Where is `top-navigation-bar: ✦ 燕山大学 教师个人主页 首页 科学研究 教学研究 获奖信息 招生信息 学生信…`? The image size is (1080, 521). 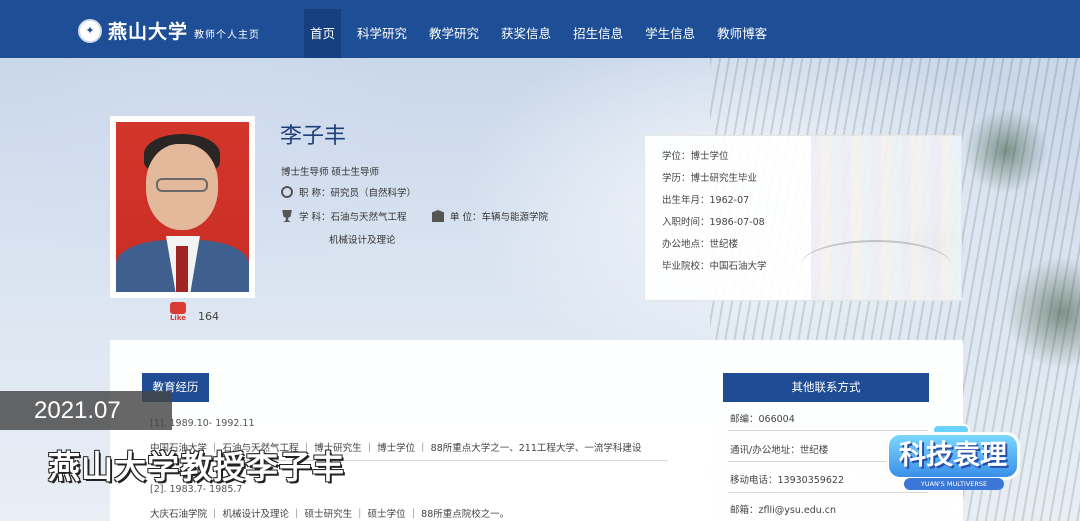 top-navigation-bar: ✦ 燕山大学 教师个人主页 首页 科学研究 教学研究 获奖信息 招生信息 学生信… is located at coordinates (540, 29).